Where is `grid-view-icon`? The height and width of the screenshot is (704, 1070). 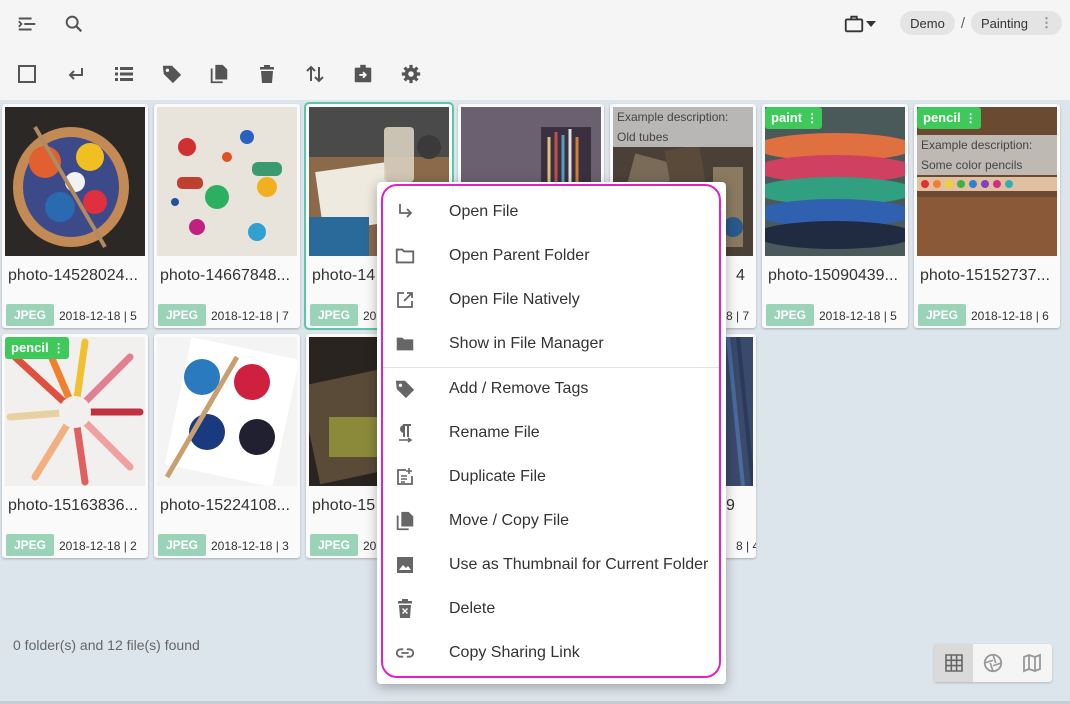
grid-view-icon is located at coordinates (953, 663).